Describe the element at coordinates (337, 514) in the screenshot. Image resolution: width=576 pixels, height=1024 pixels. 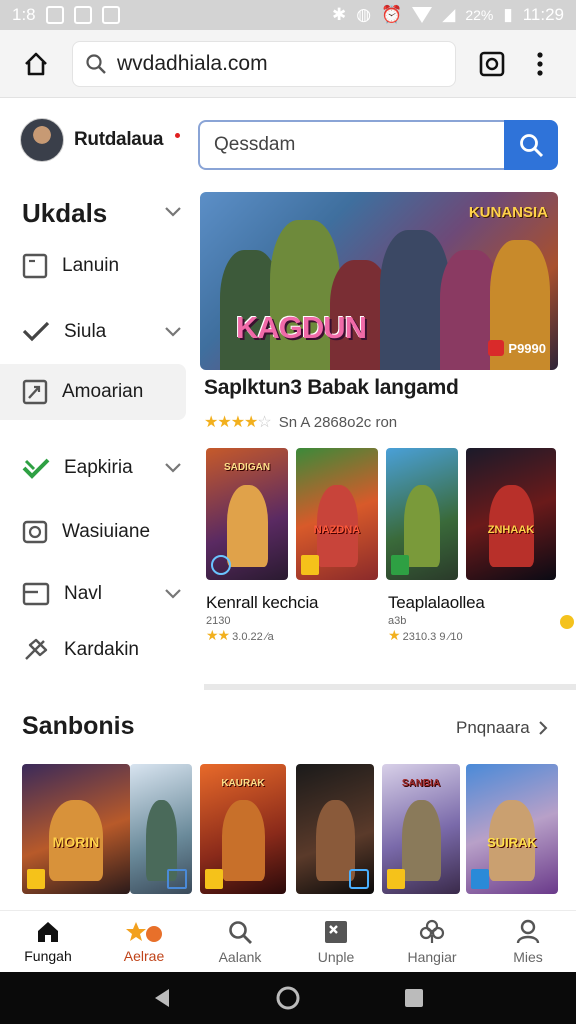
I see `game-card: NAZDNA` at that location.